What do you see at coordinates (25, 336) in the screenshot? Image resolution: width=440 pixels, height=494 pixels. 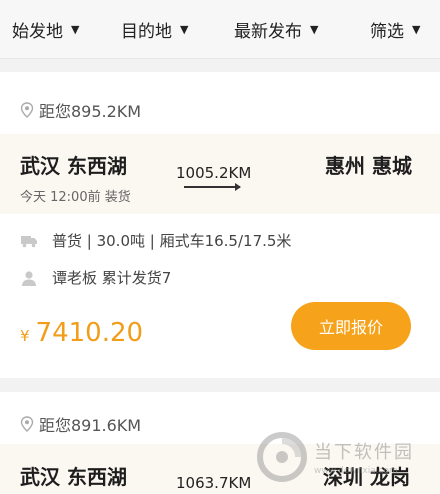 I see `currency-symbol: ¥` at bounding box center [25, 336].